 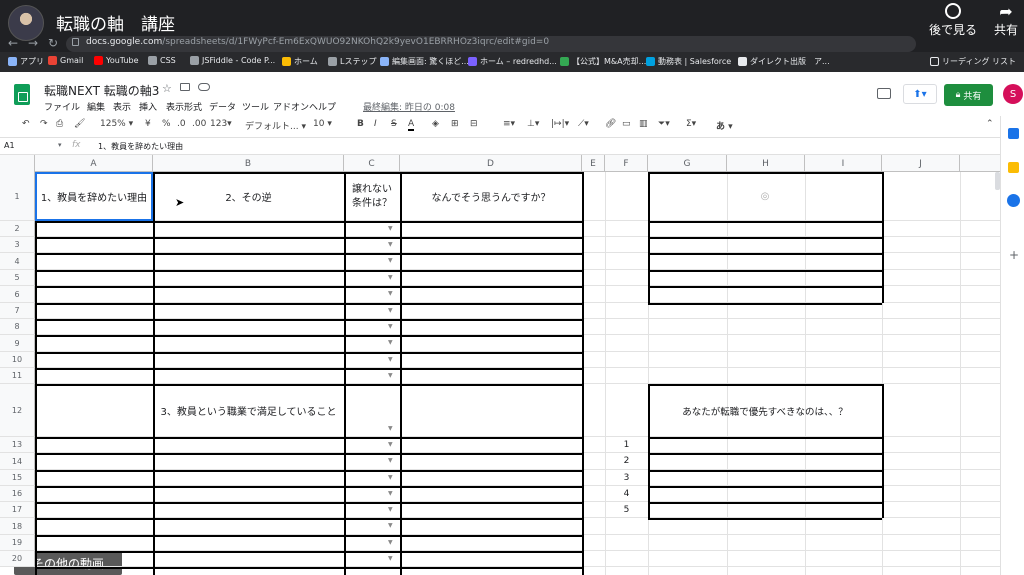 What do you see at coordinates (255, 106) in the screenshot?
I see `menu-item: ツール` at bounding box center [255, 106].